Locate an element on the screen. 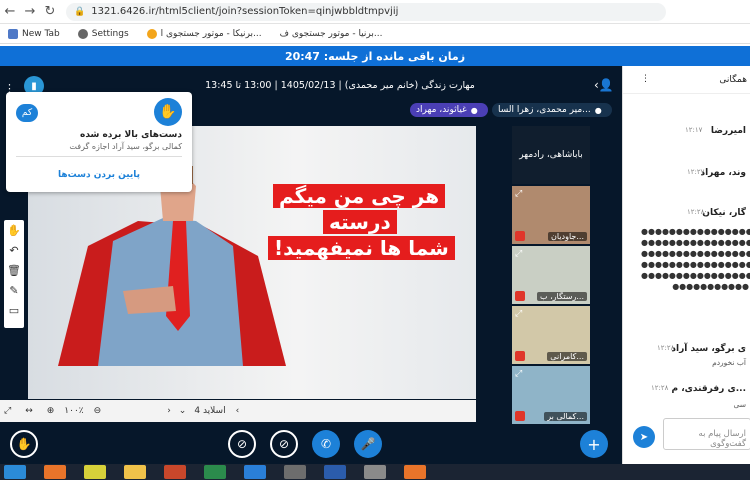 The height and width of the screenshot is (480, 750). talker-indicator: غیاثوند، مهراد ● is located at coordinates (449, 110).